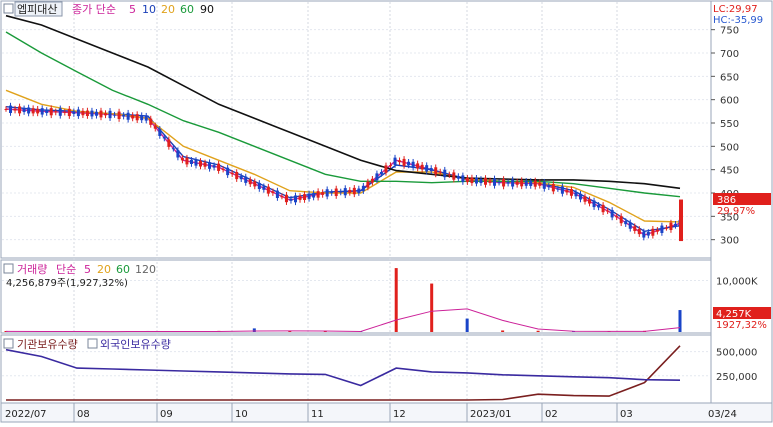 This screenshot has height=427, width=773. Describe the element at coordinates (8, 268) in the screenshot. I see `volume-legend-checkbox` at that location.